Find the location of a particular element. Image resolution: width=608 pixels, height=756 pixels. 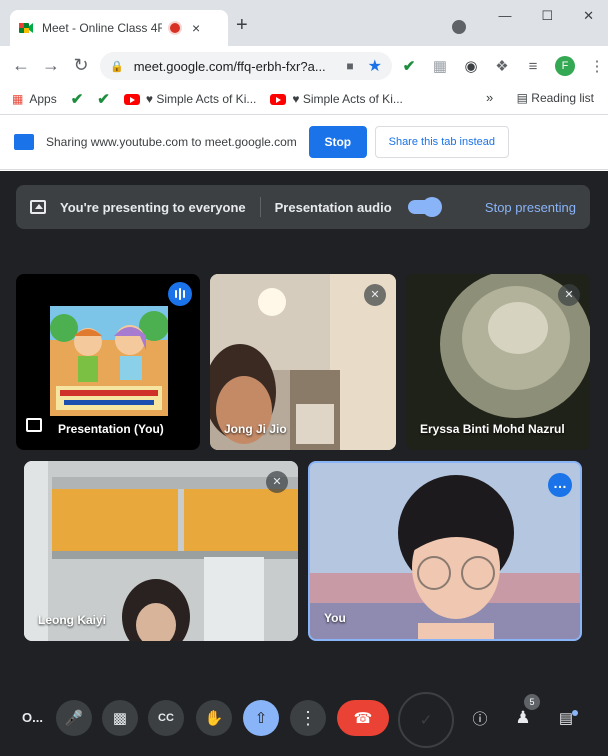

tab-title: Meet - Online Class 4R (June is located at coordinates (102, 28).